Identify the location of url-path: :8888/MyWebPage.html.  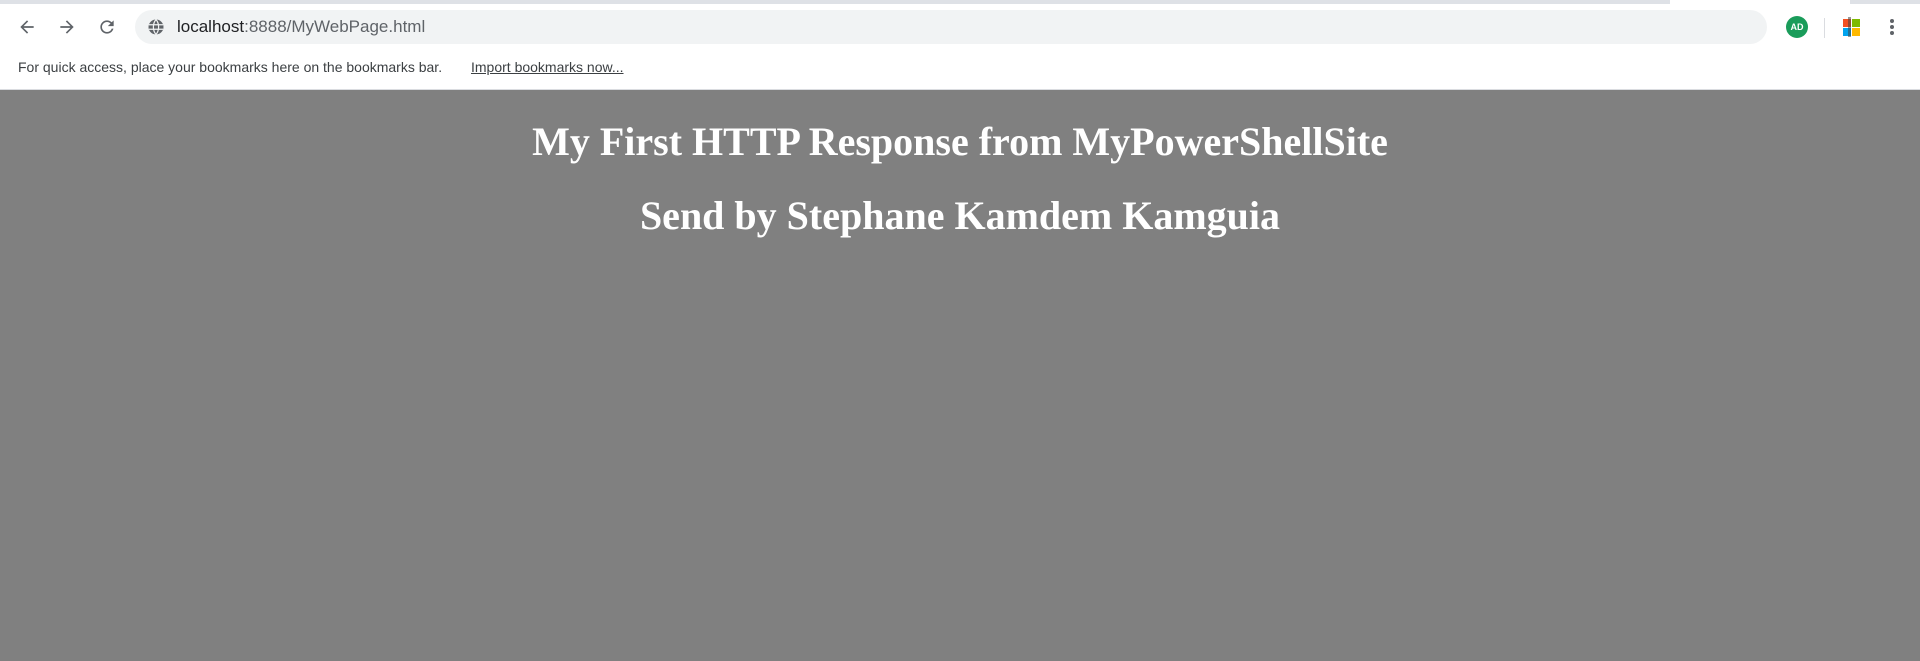
(335, 26).